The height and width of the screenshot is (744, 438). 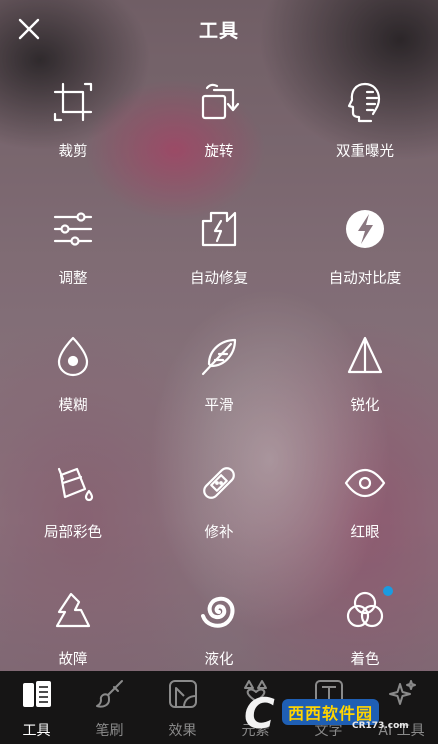 What do you see at coordinates (365, 356) in the screenshot?
I see `sharpen-icon` at bounding box center [365, 356].